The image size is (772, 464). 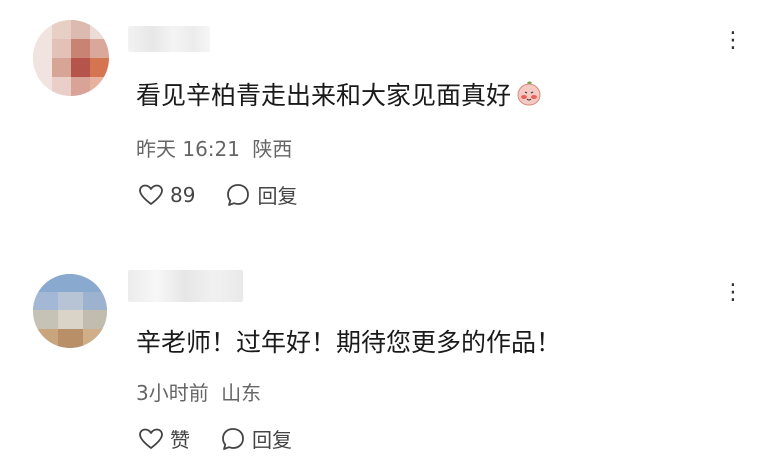 What do you see at coordinates (166, 195) in the screenshot?
I see `like-button: 89` at bounding box center [166, 195].